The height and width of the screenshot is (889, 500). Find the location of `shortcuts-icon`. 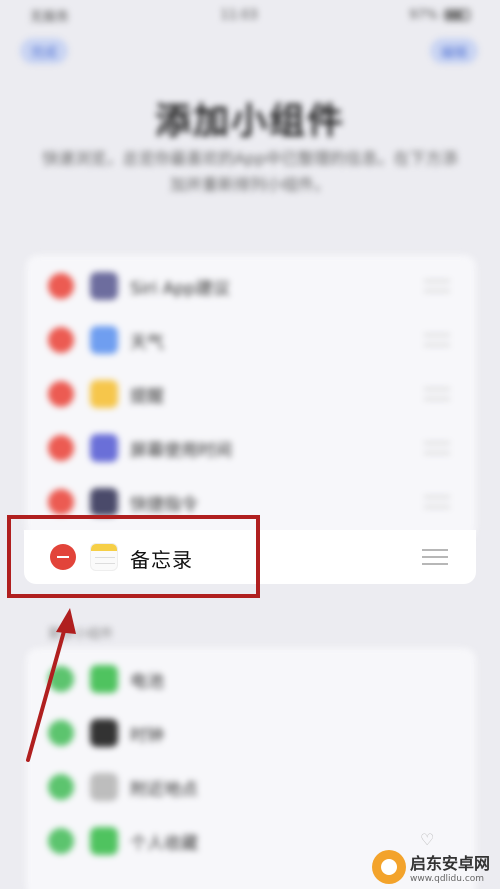

shortcuts-icon is located at coordinates (104, 502).